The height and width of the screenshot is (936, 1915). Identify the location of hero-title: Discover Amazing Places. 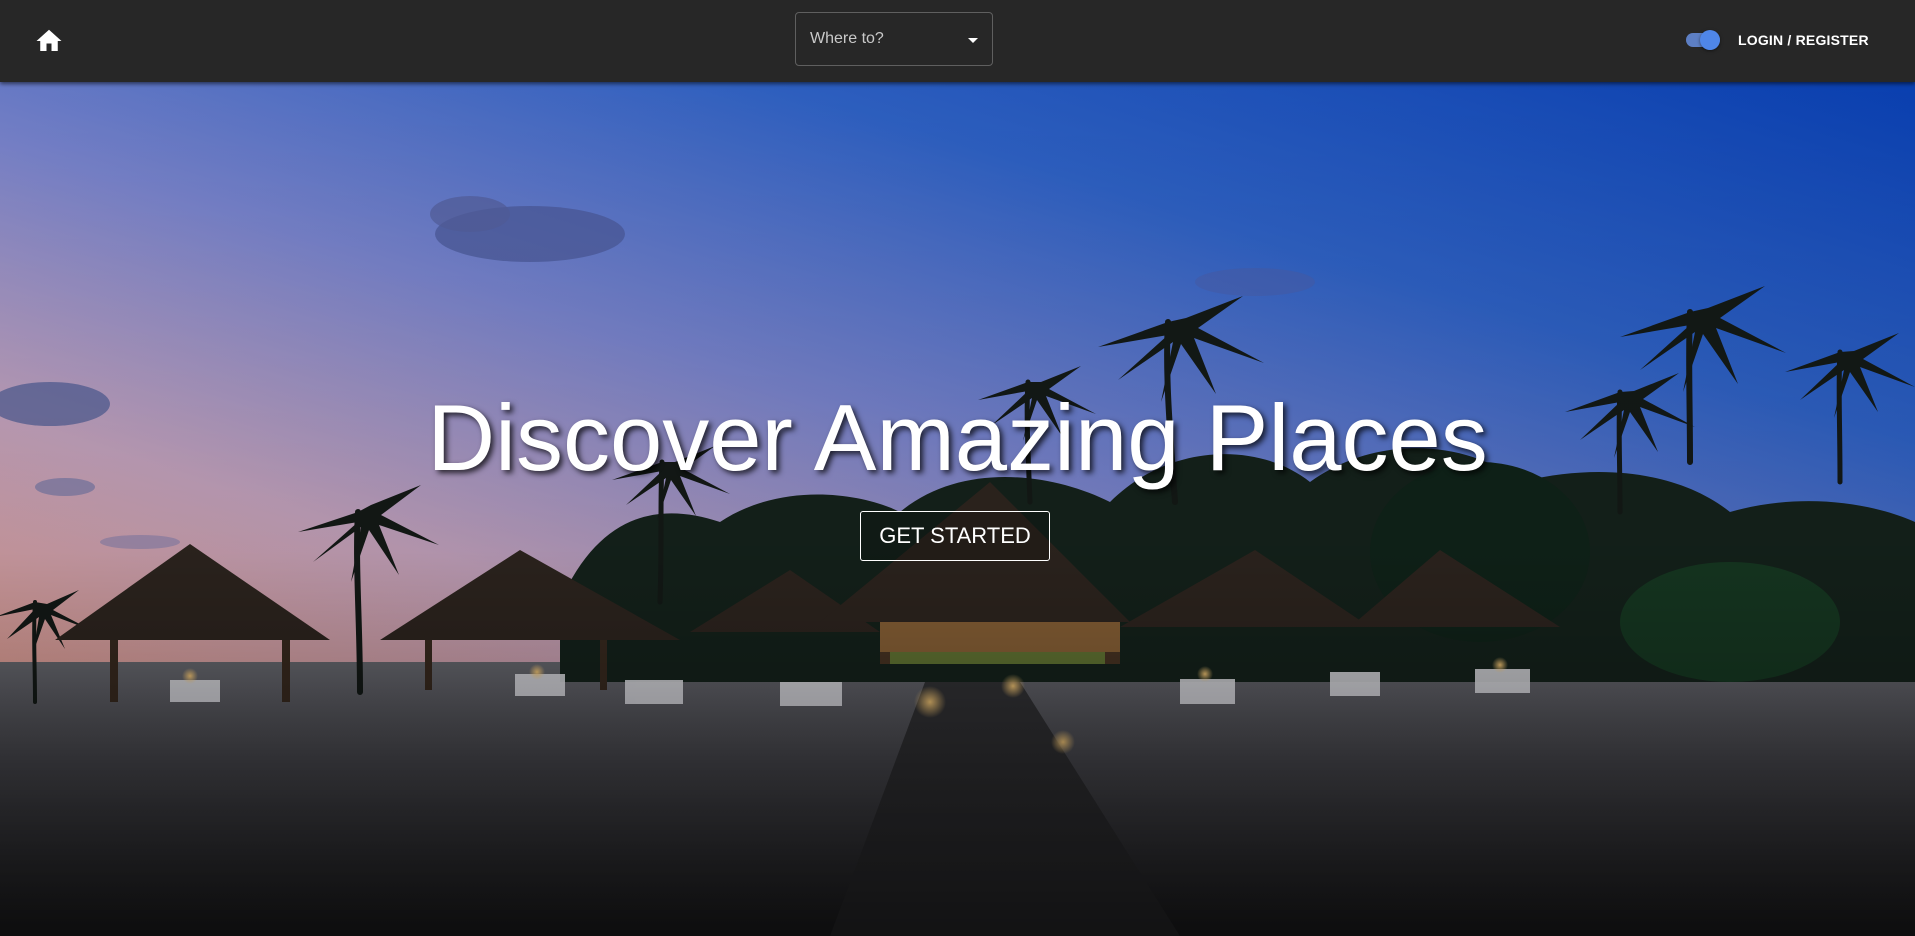
(957, 437).